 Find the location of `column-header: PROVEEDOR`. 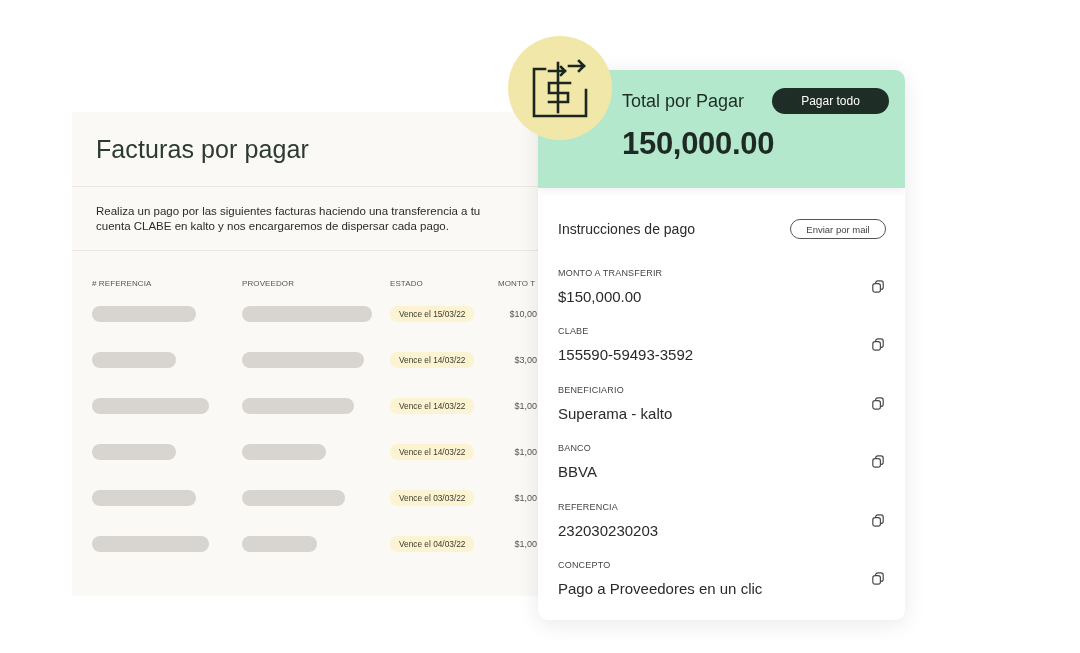

column-header: PROVEEDOR is located at coordinates (269, 283).